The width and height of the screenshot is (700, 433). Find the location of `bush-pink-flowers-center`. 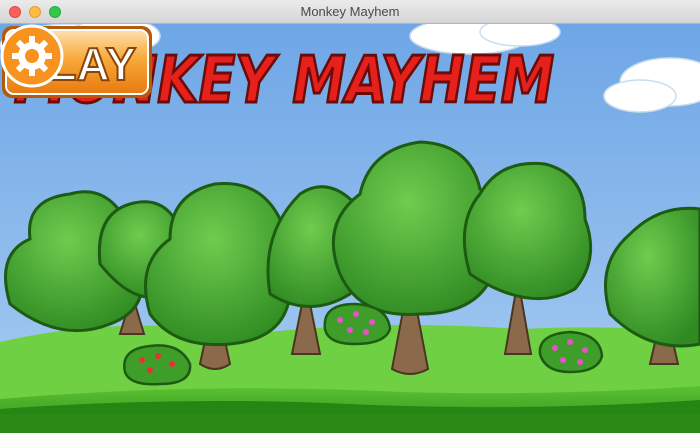

bush-pink-flowers-center is located at coordinates (357, 324).